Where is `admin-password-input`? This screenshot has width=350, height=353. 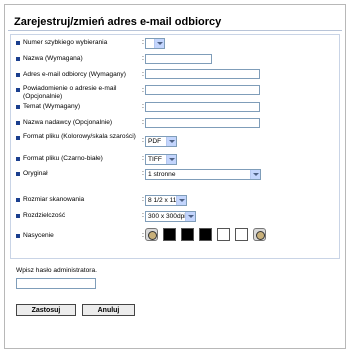 admin-password-input is located at coordinates (56, 283).